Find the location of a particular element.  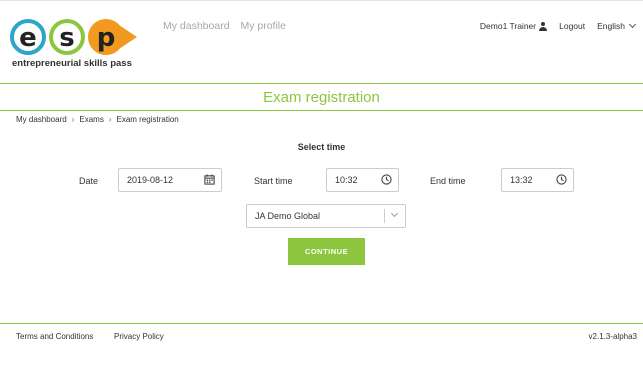

nav-my-profile: My profile is located at coordinates (263, 26).